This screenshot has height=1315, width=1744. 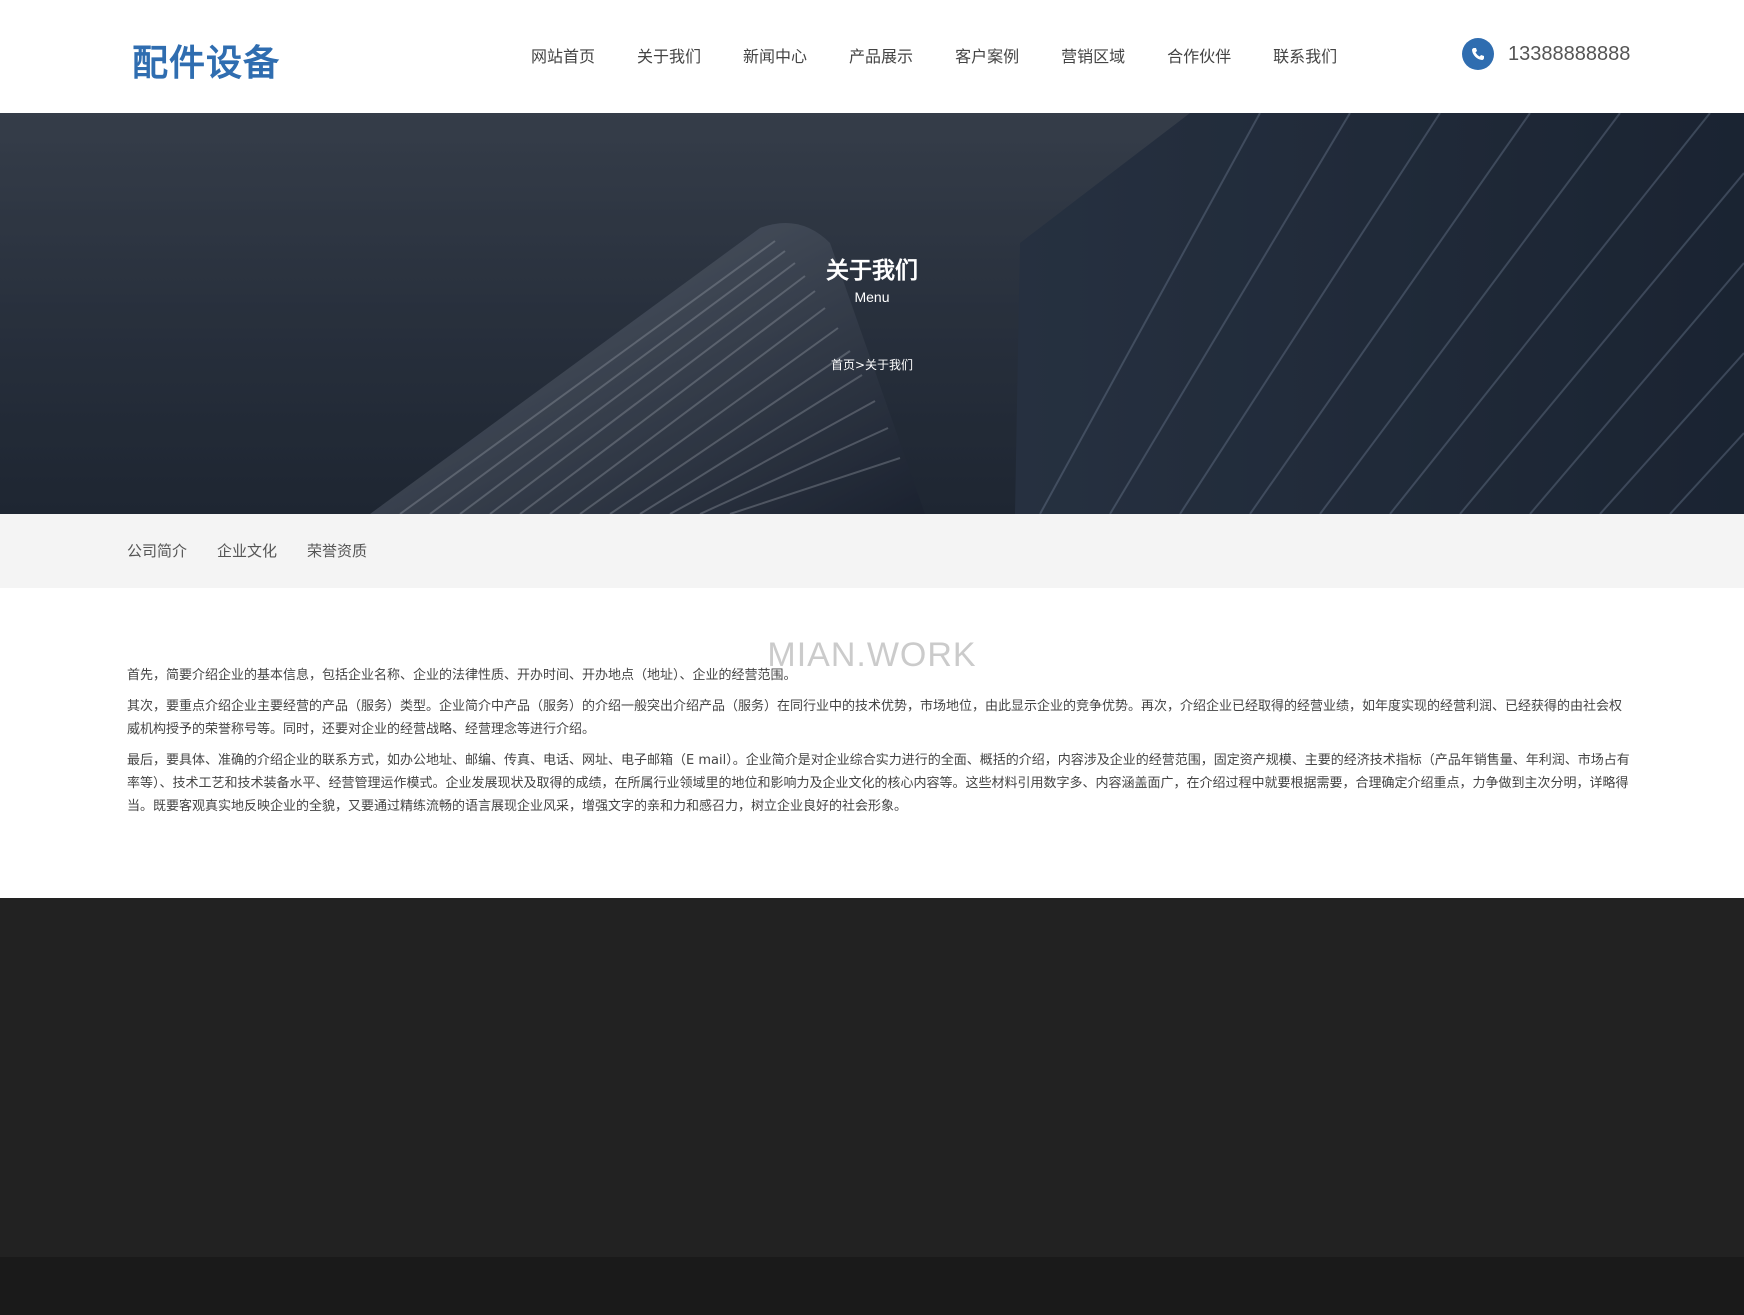 I want to click on nav-item-partners: 合作伙伴, so click(x=1199, y=57).